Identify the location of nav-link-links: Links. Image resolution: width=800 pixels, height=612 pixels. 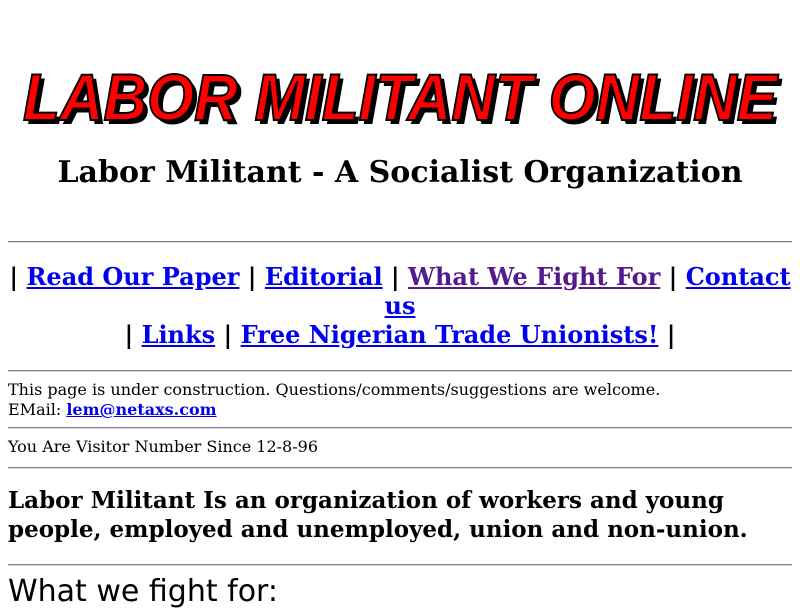
(179, 334).